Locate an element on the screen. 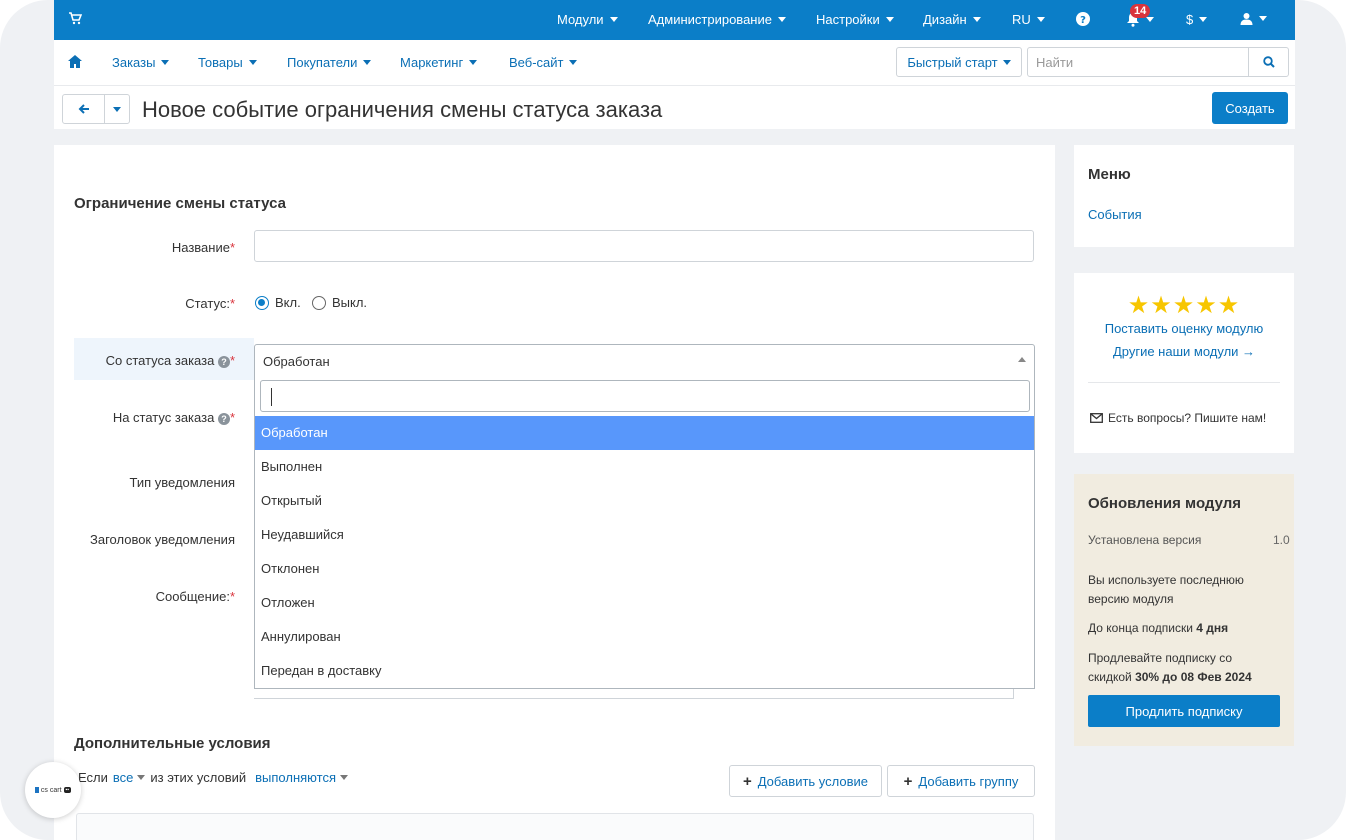 The height and width of the screenshot is (840, 1346). dropdown-option: Неудавшийся is located at coordinates (644, 535).